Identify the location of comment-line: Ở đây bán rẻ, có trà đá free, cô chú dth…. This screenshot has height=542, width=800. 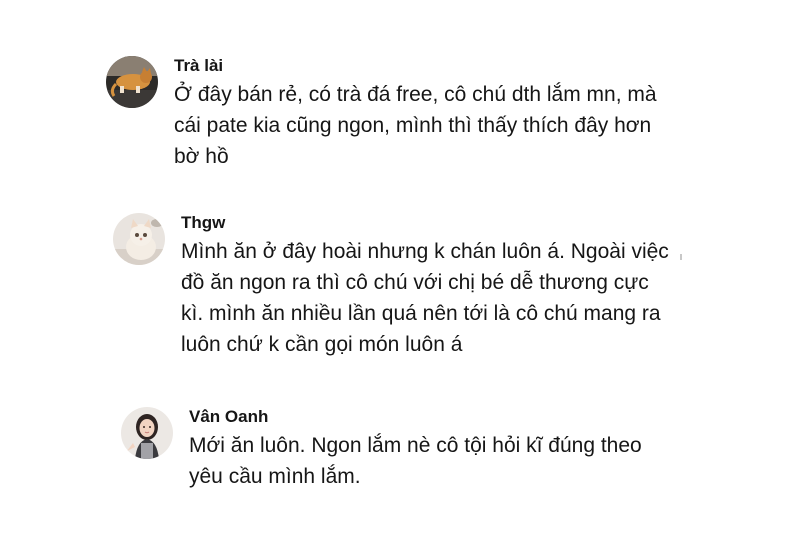
(415, 94).